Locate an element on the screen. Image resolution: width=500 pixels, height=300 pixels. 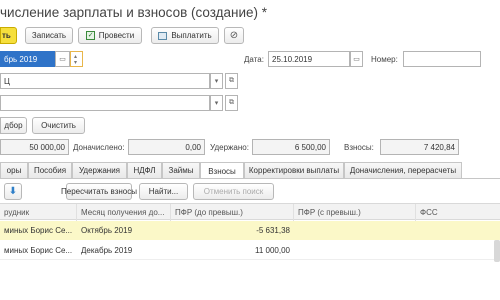
withheld-field: 6 500,00 is located at coordinates (291, 147).